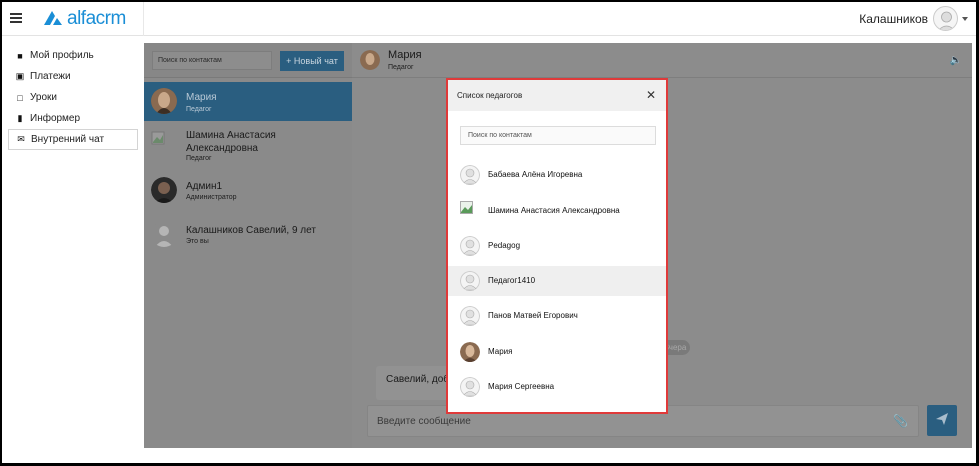 Image resolution: width=979 pixels, height=466 pixels. What do you see at coordinates (416, 383) in the screenshot?
I see `message-bubble: Савелий, добр` at bounding box center [416, 383].